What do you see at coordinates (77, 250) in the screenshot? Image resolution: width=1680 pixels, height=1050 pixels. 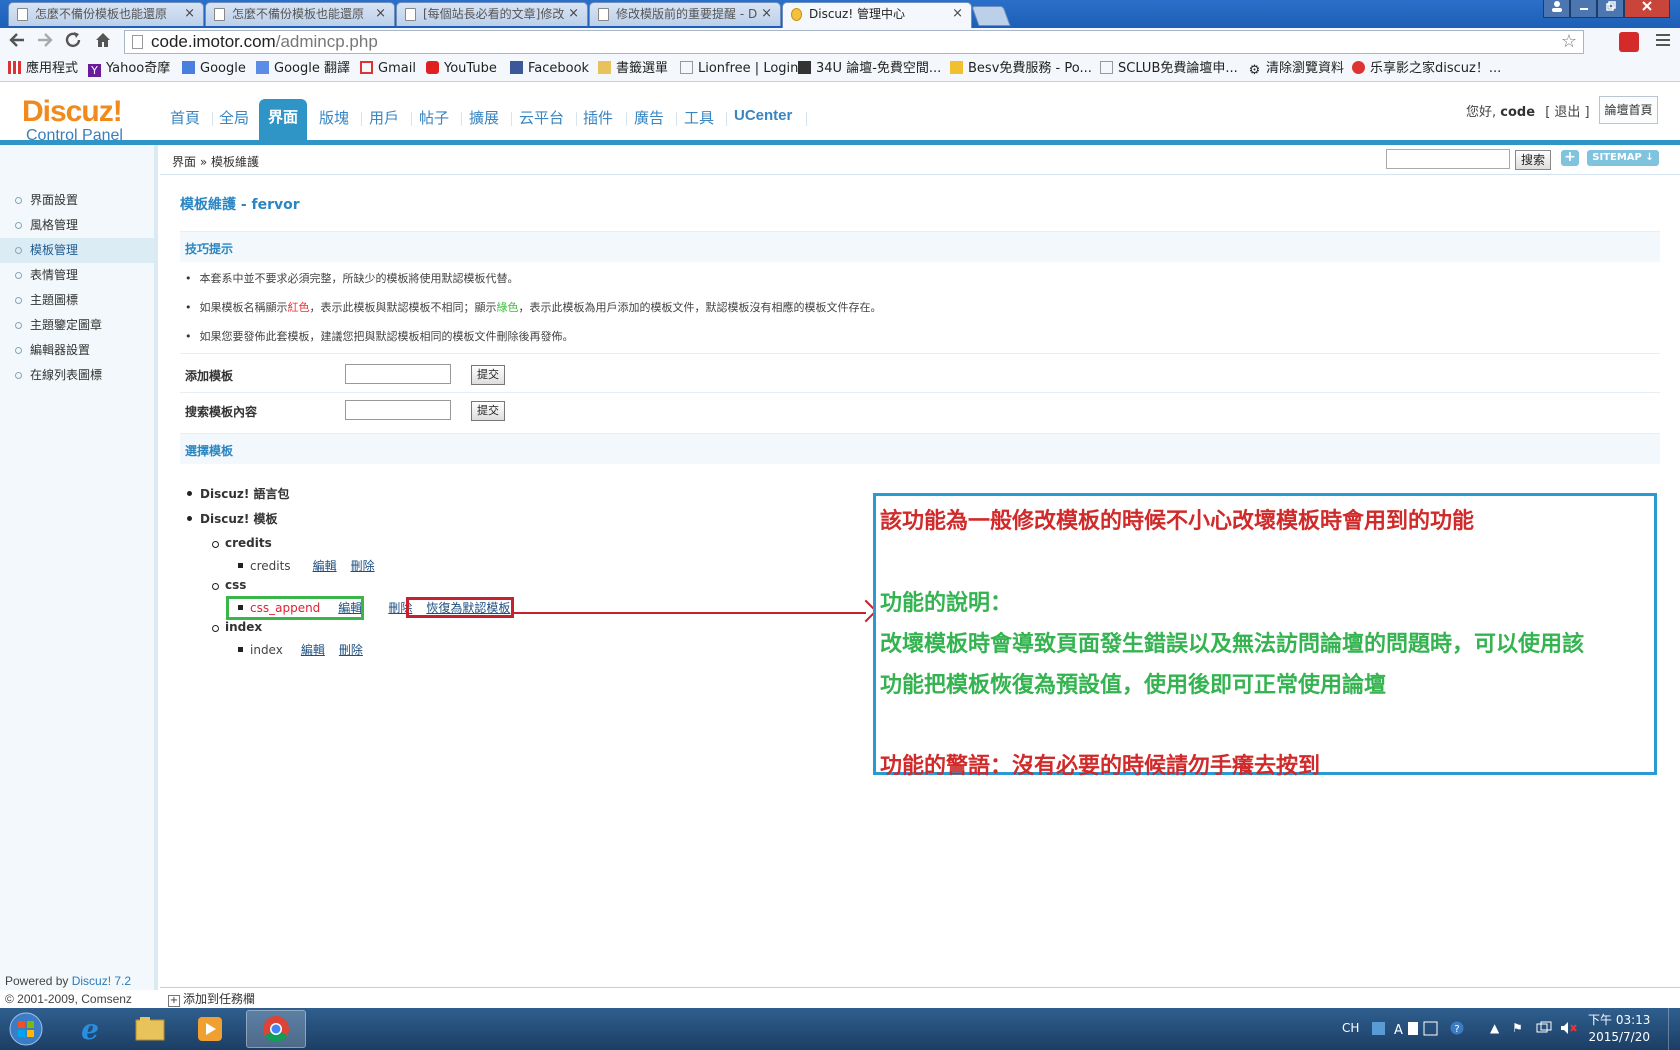 I see `sidebar-item-template-management: 模板管理` at bounding box center [77, 250].